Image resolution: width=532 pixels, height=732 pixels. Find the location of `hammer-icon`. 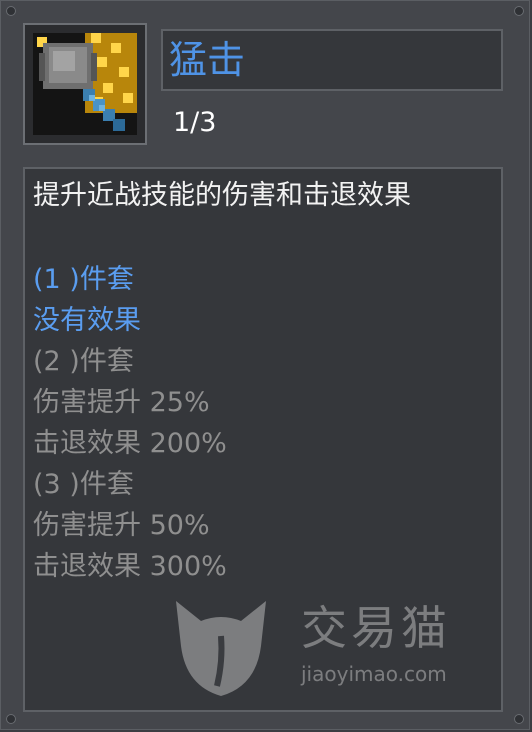

hammer-icon is located at coordinates (85, 84).